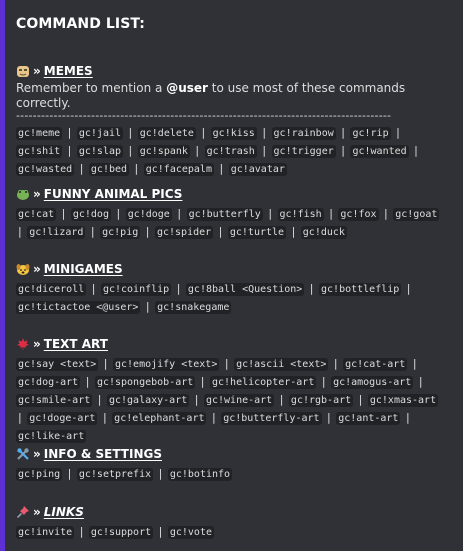 This screenshot has height=551, width=463. I want to click on command-code: gc!kiss, so click(233, 133).